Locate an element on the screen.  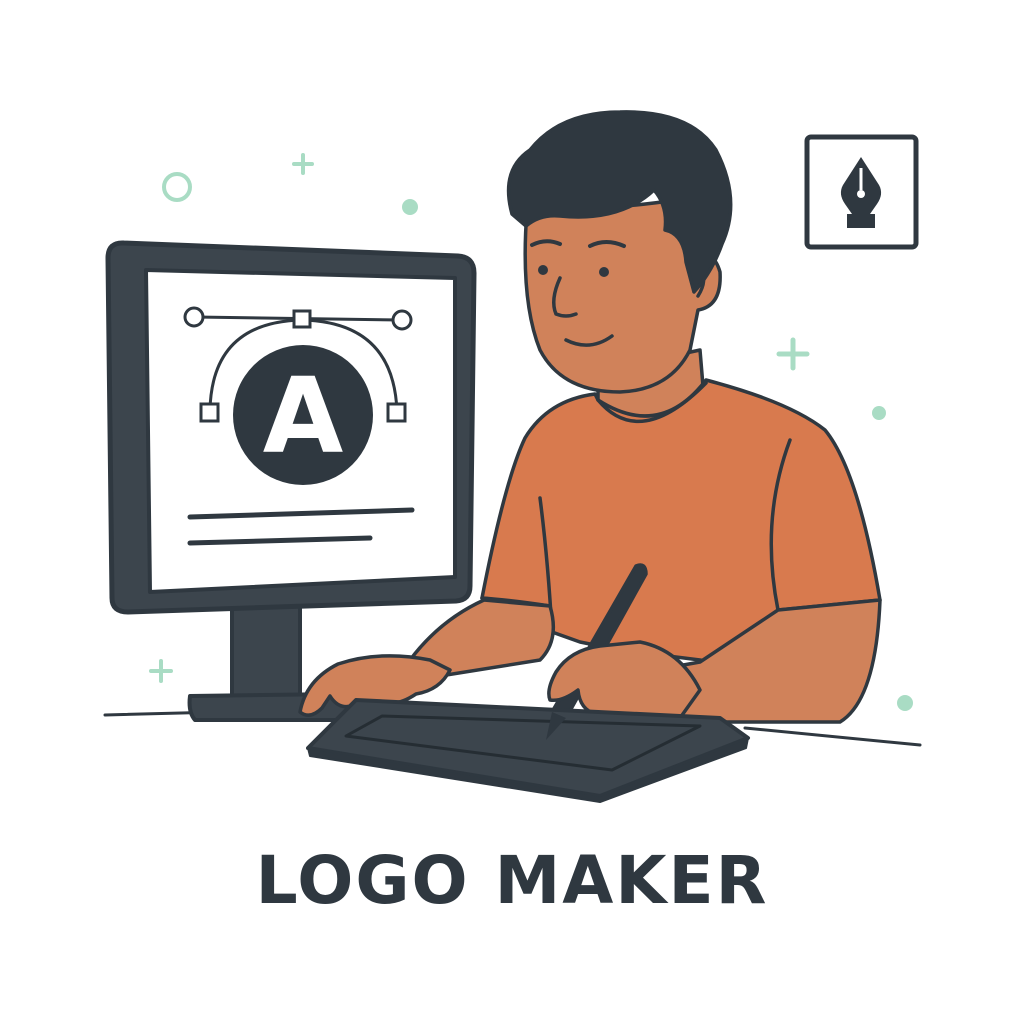
page-title: LOGO MAKER is located at coordinates (512, 880).